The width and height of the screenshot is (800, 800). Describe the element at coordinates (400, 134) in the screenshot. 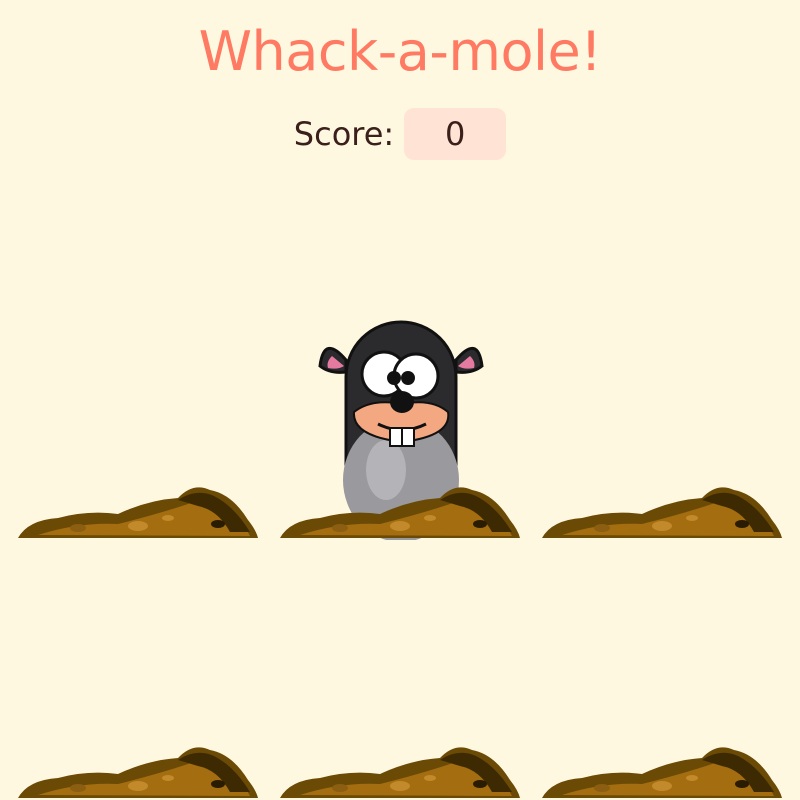

I see `score-display: Score: 0` at that location.